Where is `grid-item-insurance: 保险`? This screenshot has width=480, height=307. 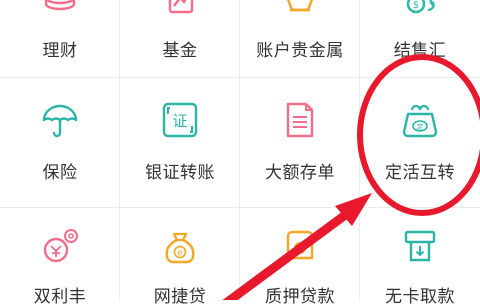
grid-item-insurance: 保险 is located at coordinates (60, 142).